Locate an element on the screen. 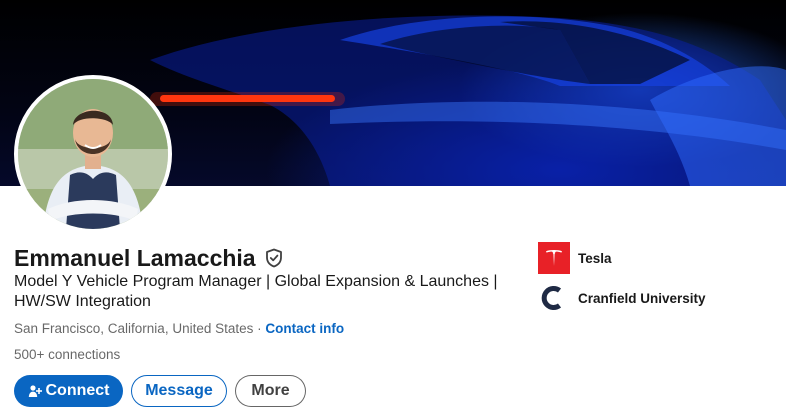  person-illustration is located at coordinates (93, 154).